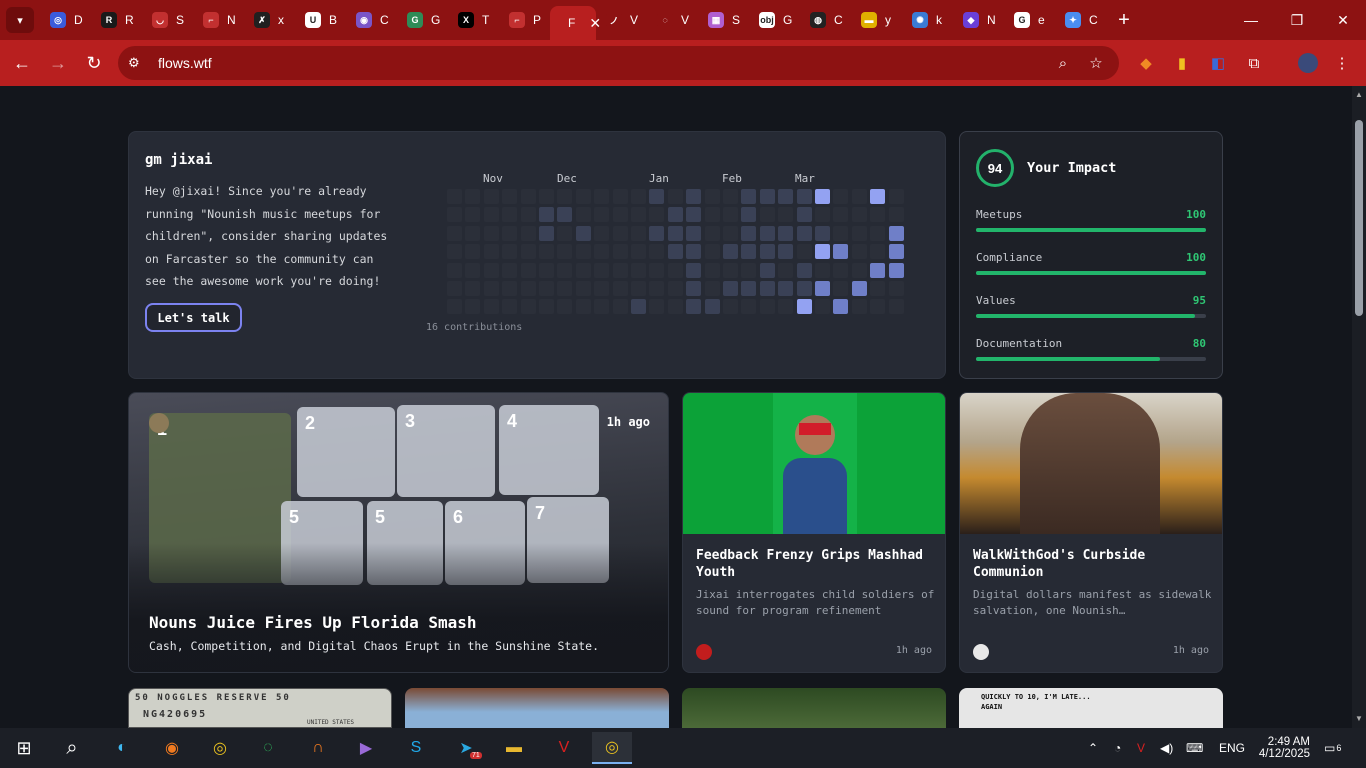 The width and height of the screenshot is (1366, 768). Describe the element at coordinates (1343, 20) in the screenshot. I see `close-window-button: ✕` at that location.